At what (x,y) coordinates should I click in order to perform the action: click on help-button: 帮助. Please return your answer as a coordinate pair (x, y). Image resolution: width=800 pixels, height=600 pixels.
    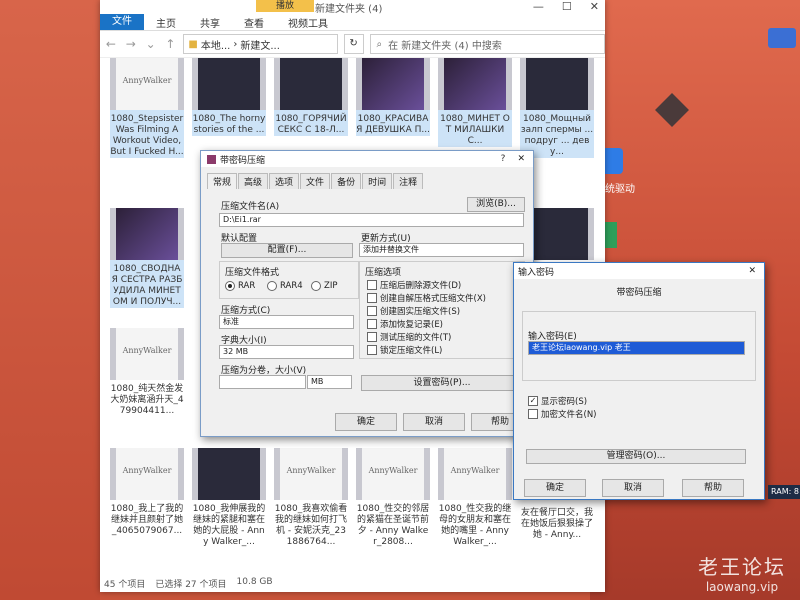
    Looking at the image, I should click on (713, 488).